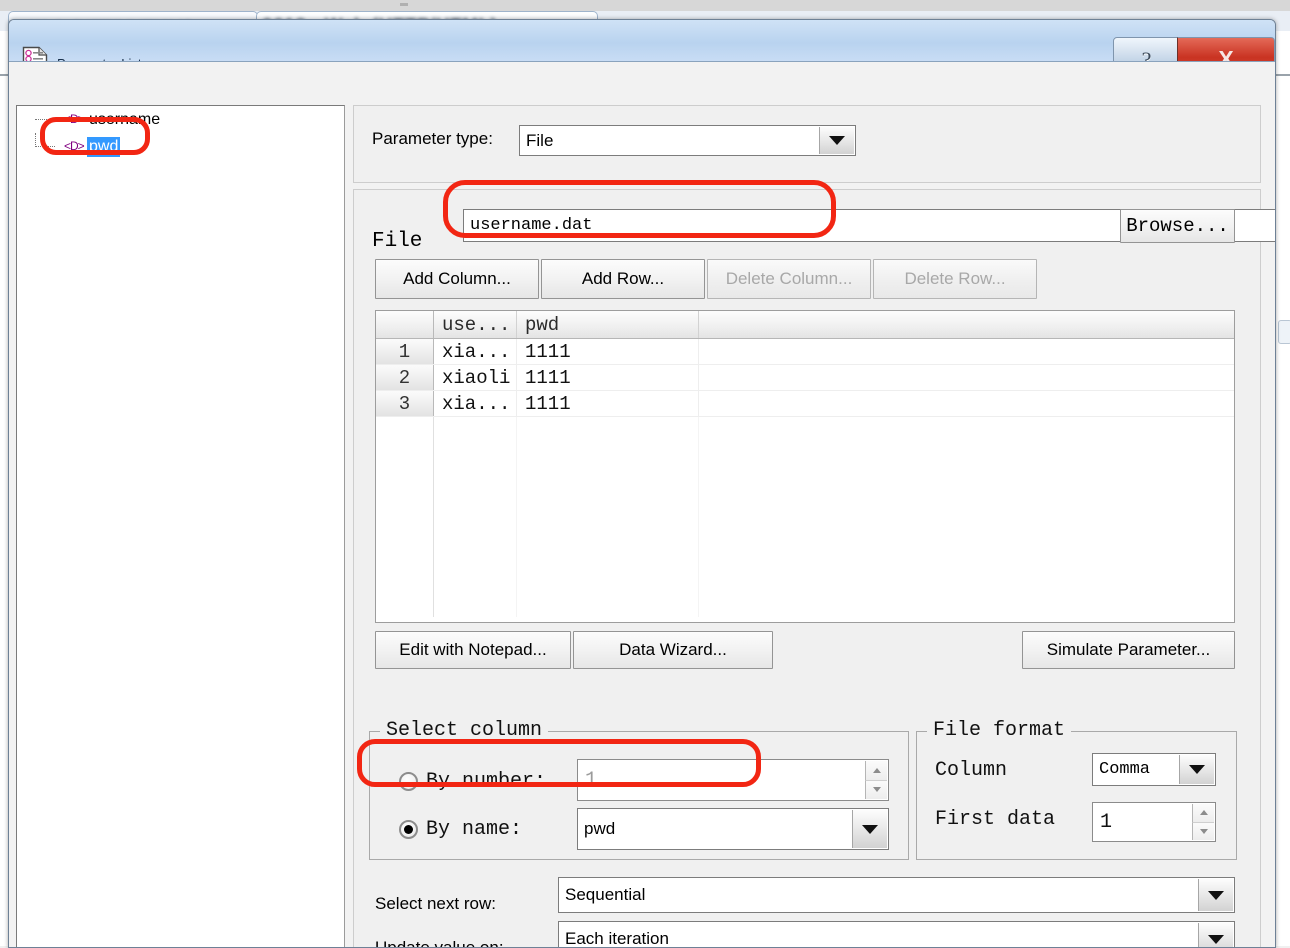  Describe the element at coordinates (608, 324) in the screenshot. I see `grid-header-pwd: pwd` at that location.